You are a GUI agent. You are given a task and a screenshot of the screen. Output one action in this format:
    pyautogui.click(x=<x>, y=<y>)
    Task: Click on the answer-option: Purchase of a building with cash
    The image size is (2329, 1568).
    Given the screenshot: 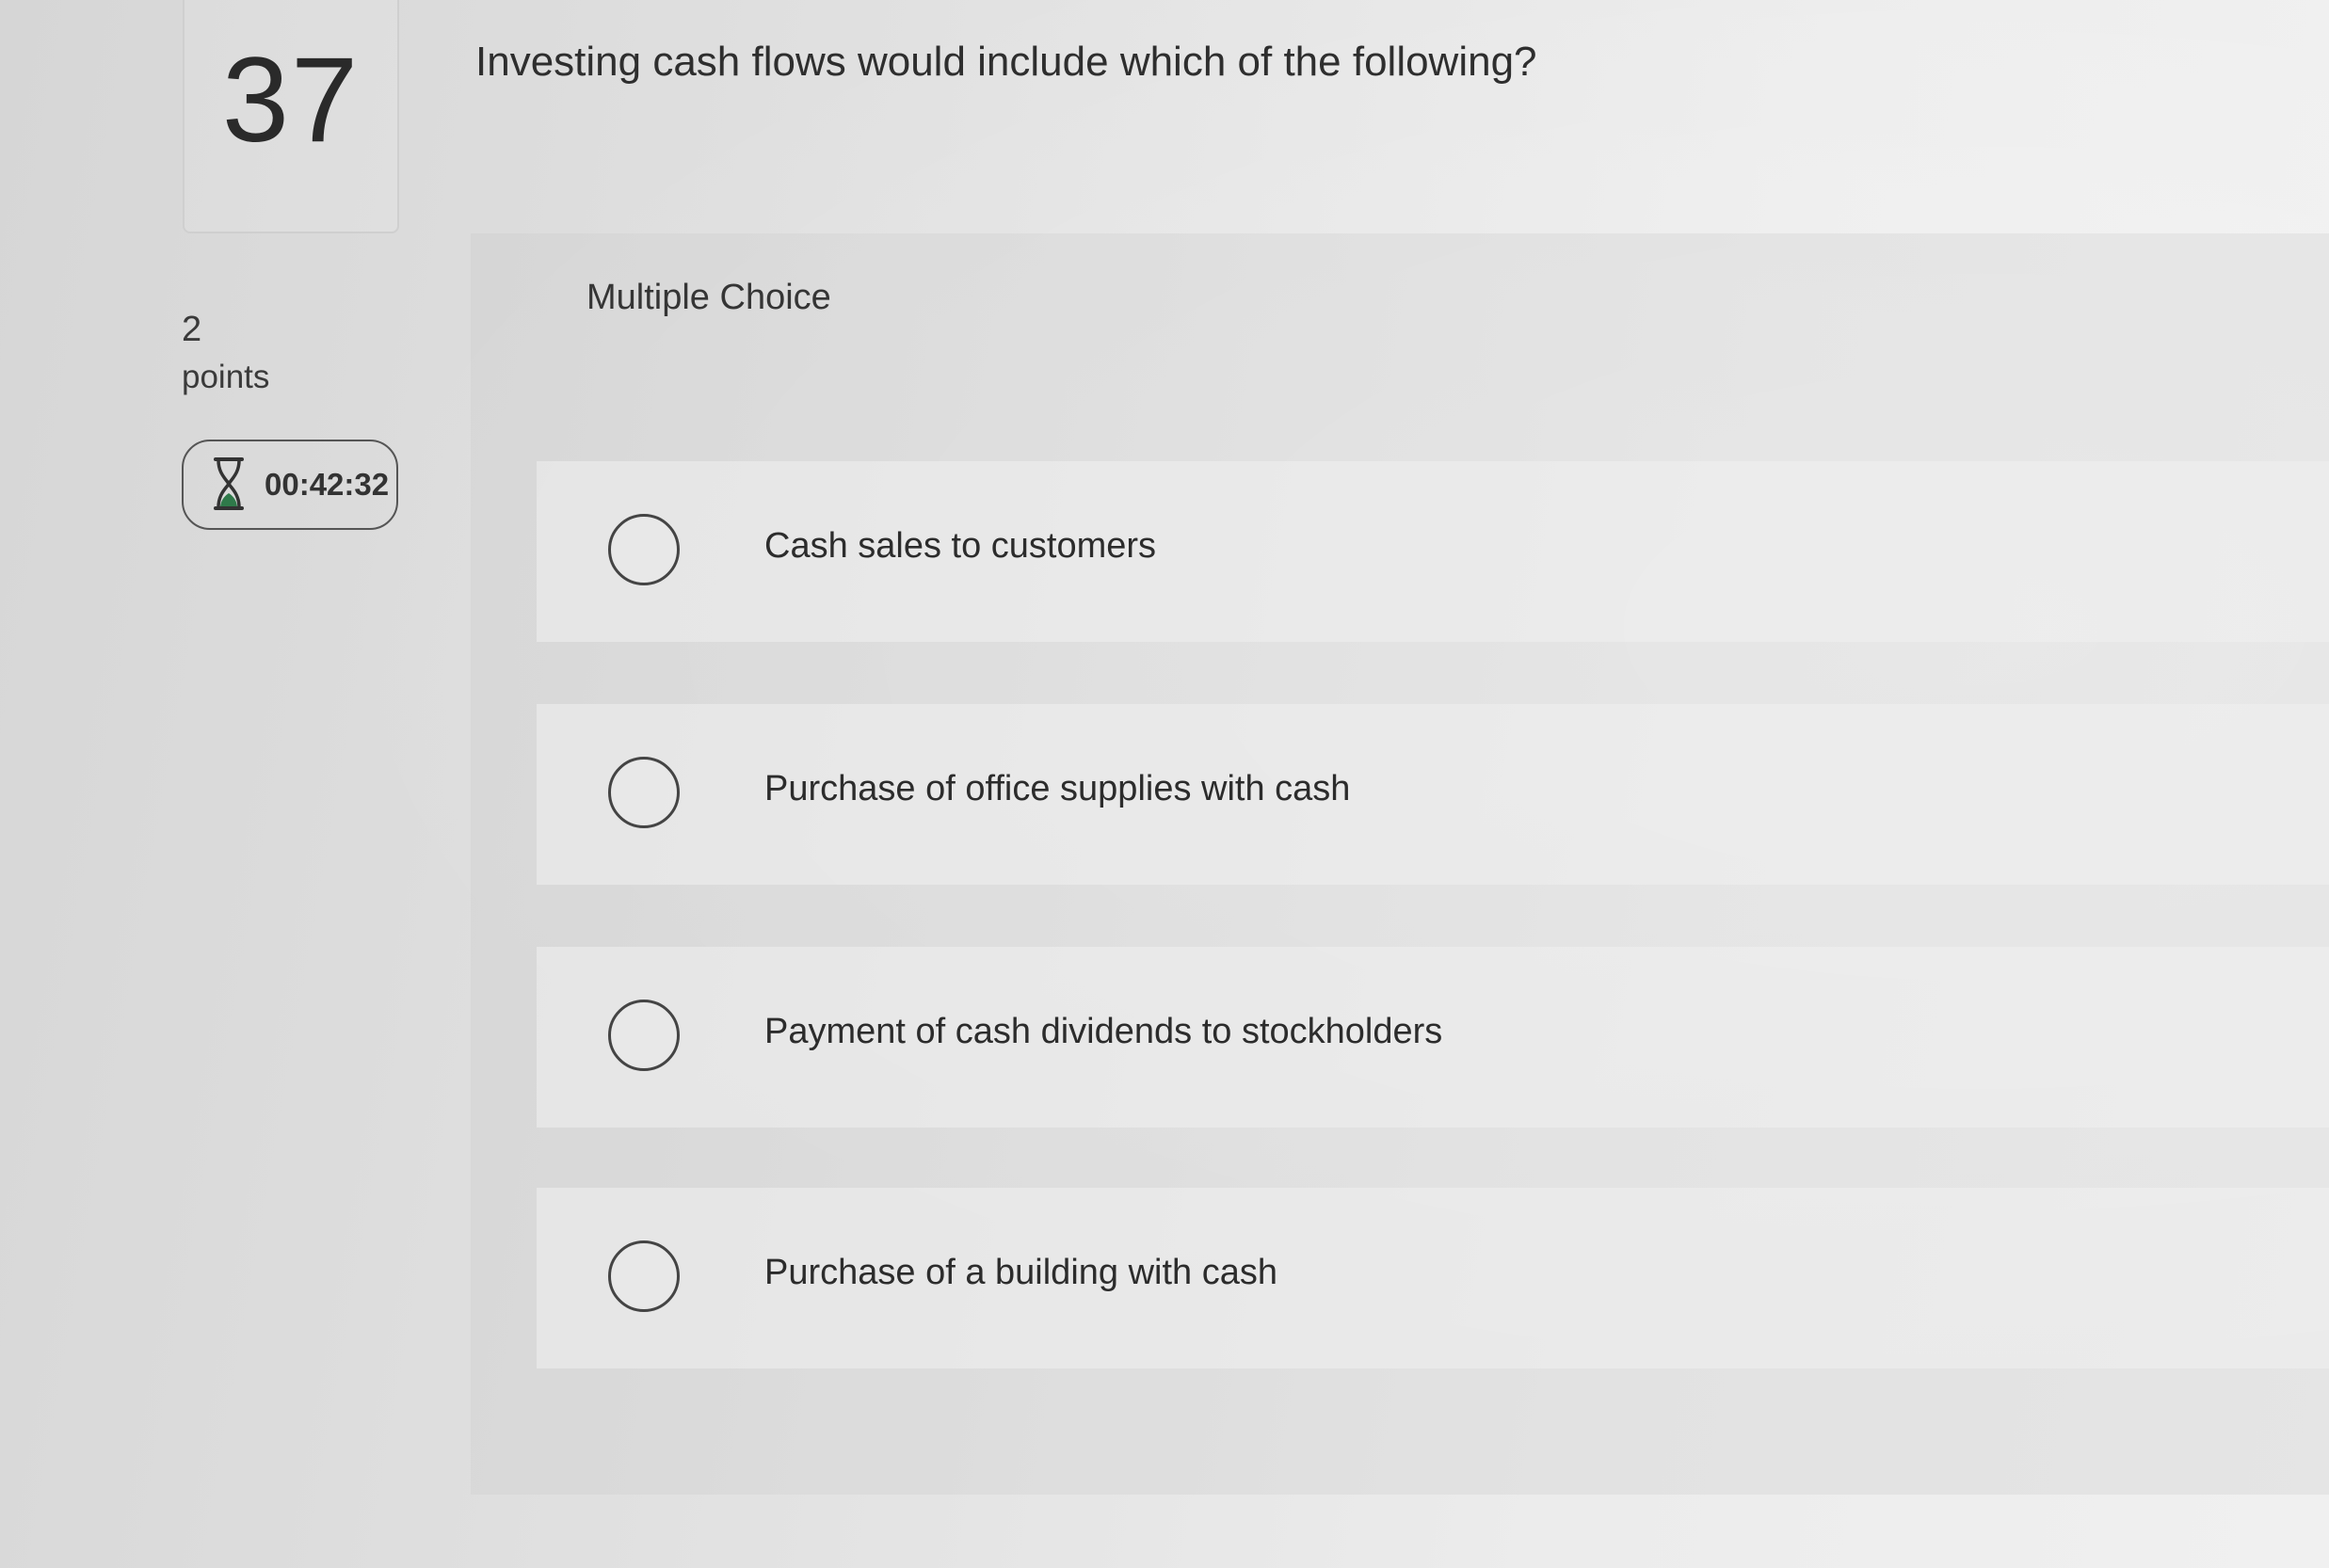 What is the action you would take?
    pyautogui.click(x=1433, y=1278)
    